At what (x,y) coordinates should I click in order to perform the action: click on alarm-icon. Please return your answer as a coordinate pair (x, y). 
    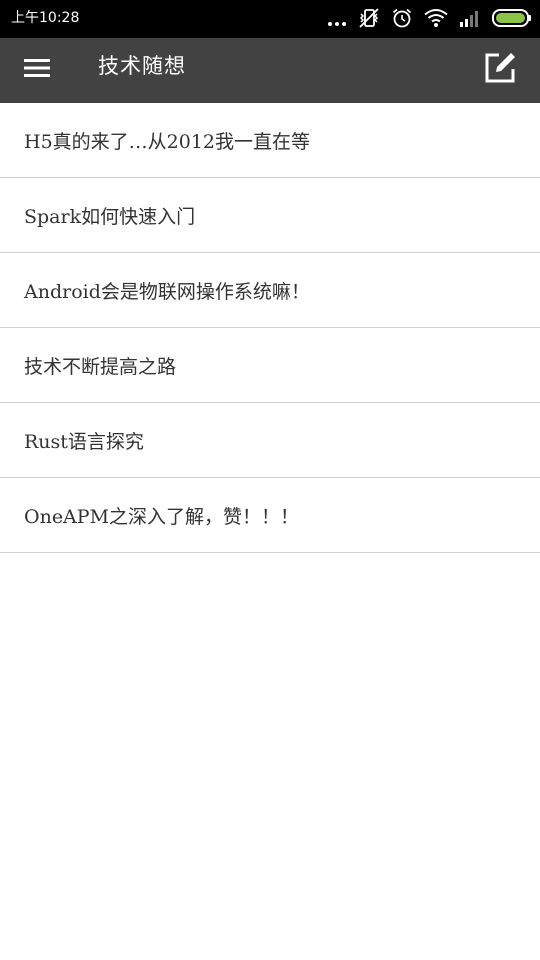
    Looking at the image, I should click on (402, 18).